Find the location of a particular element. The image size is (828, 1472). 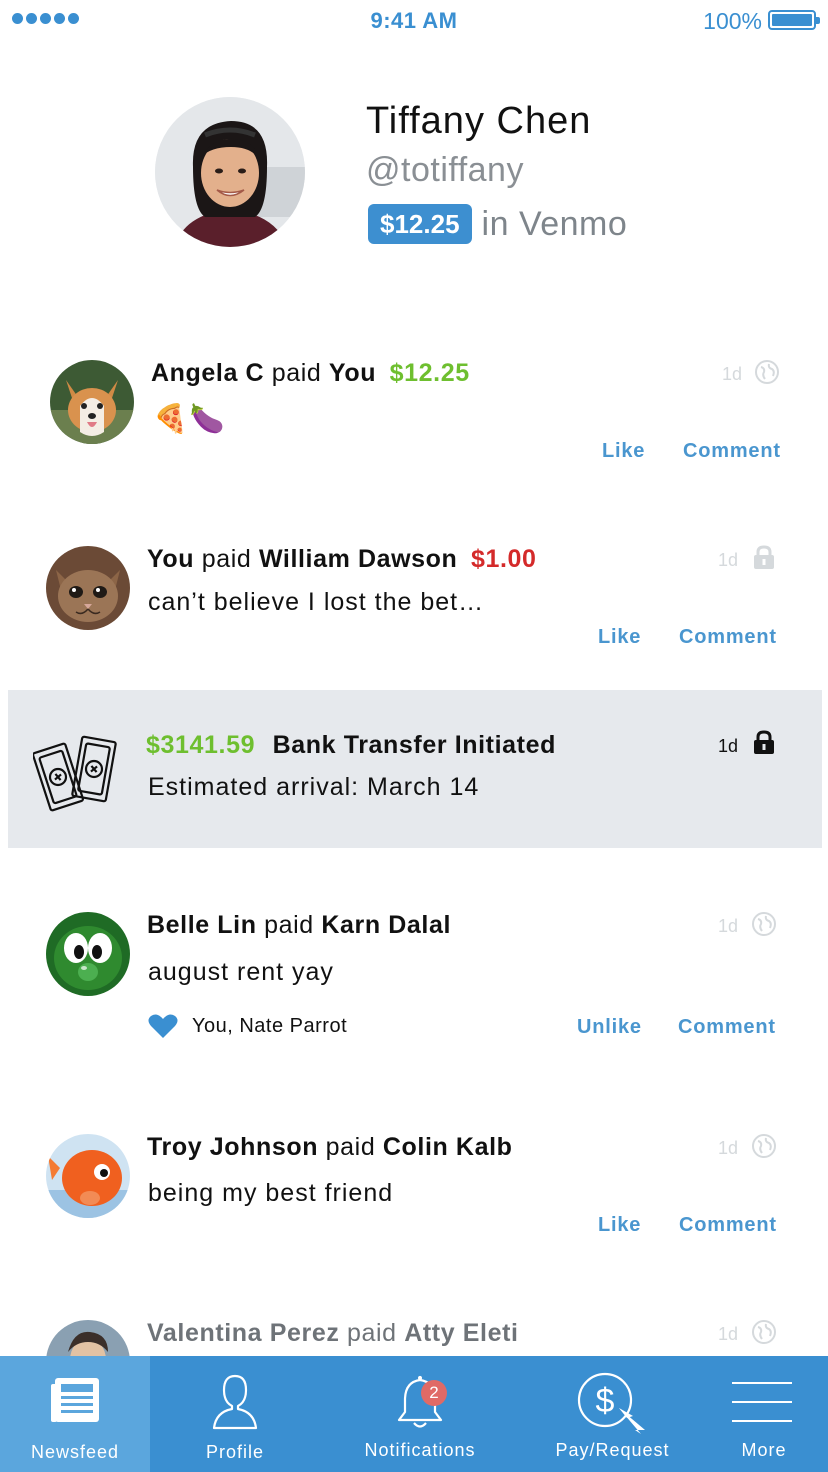

feed-note: 🍕🍆 is located at coordinates (190, 418).